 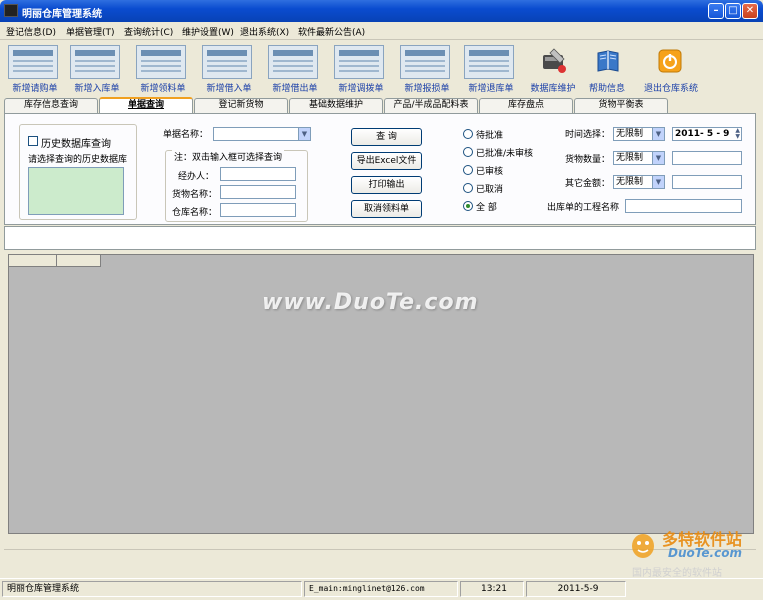 What do you see at coordinates (588, 184) in the screenshot?
I see `amount-label: 其它金额：` at bounding box center [588, 184].